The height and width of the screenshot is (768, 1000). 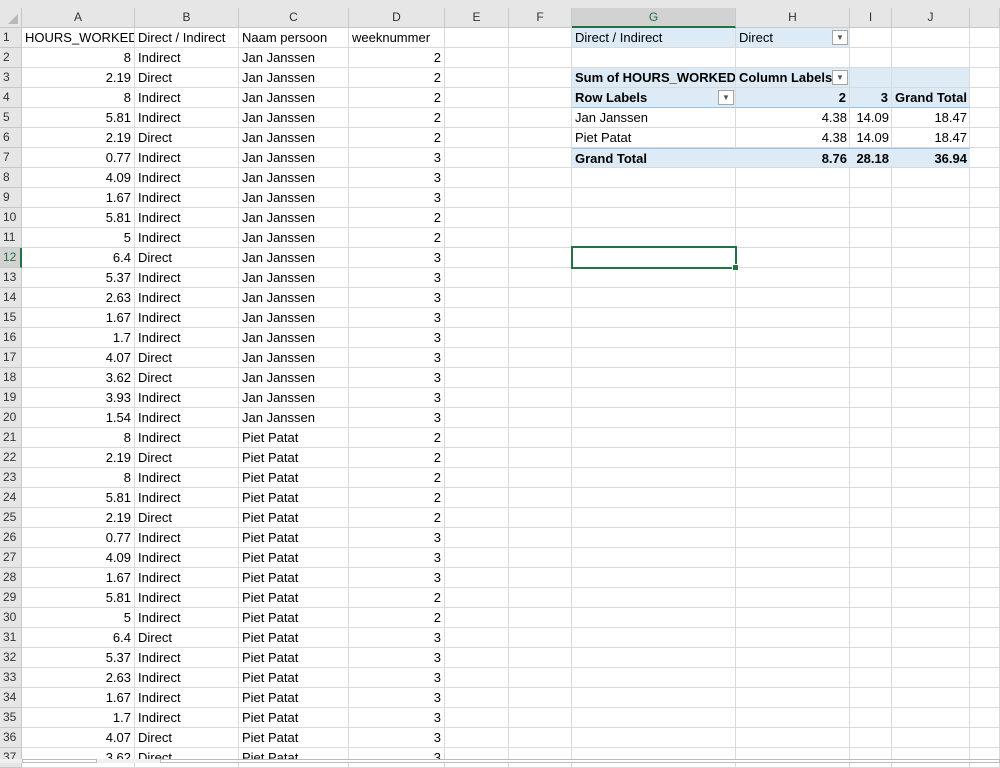 I want to click on pivot-row-label: Jan Janssen, so click(x=654, y=118).